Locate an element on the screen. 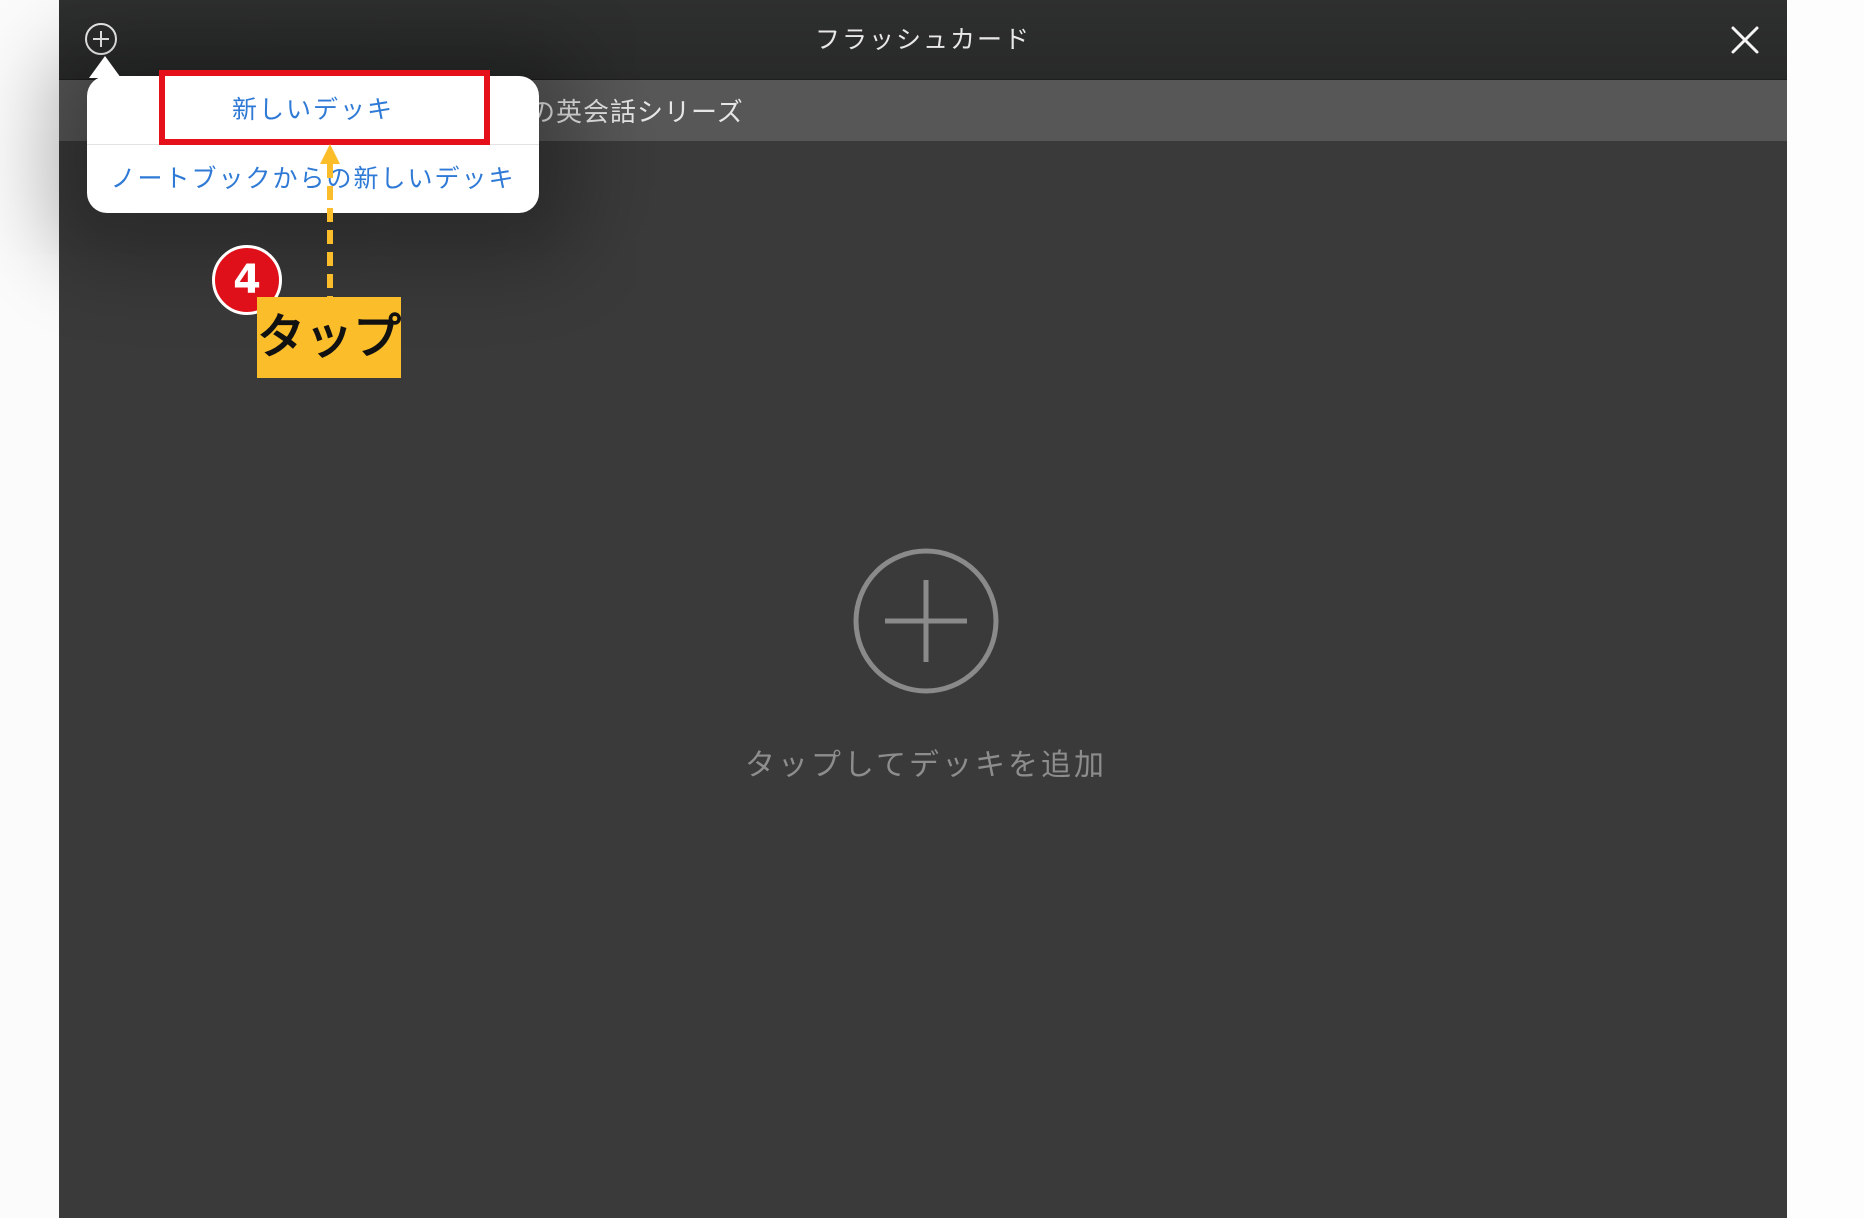 This screenshot has height=1218, width=1864. popover-arrow is located at coordinates (105, 67).